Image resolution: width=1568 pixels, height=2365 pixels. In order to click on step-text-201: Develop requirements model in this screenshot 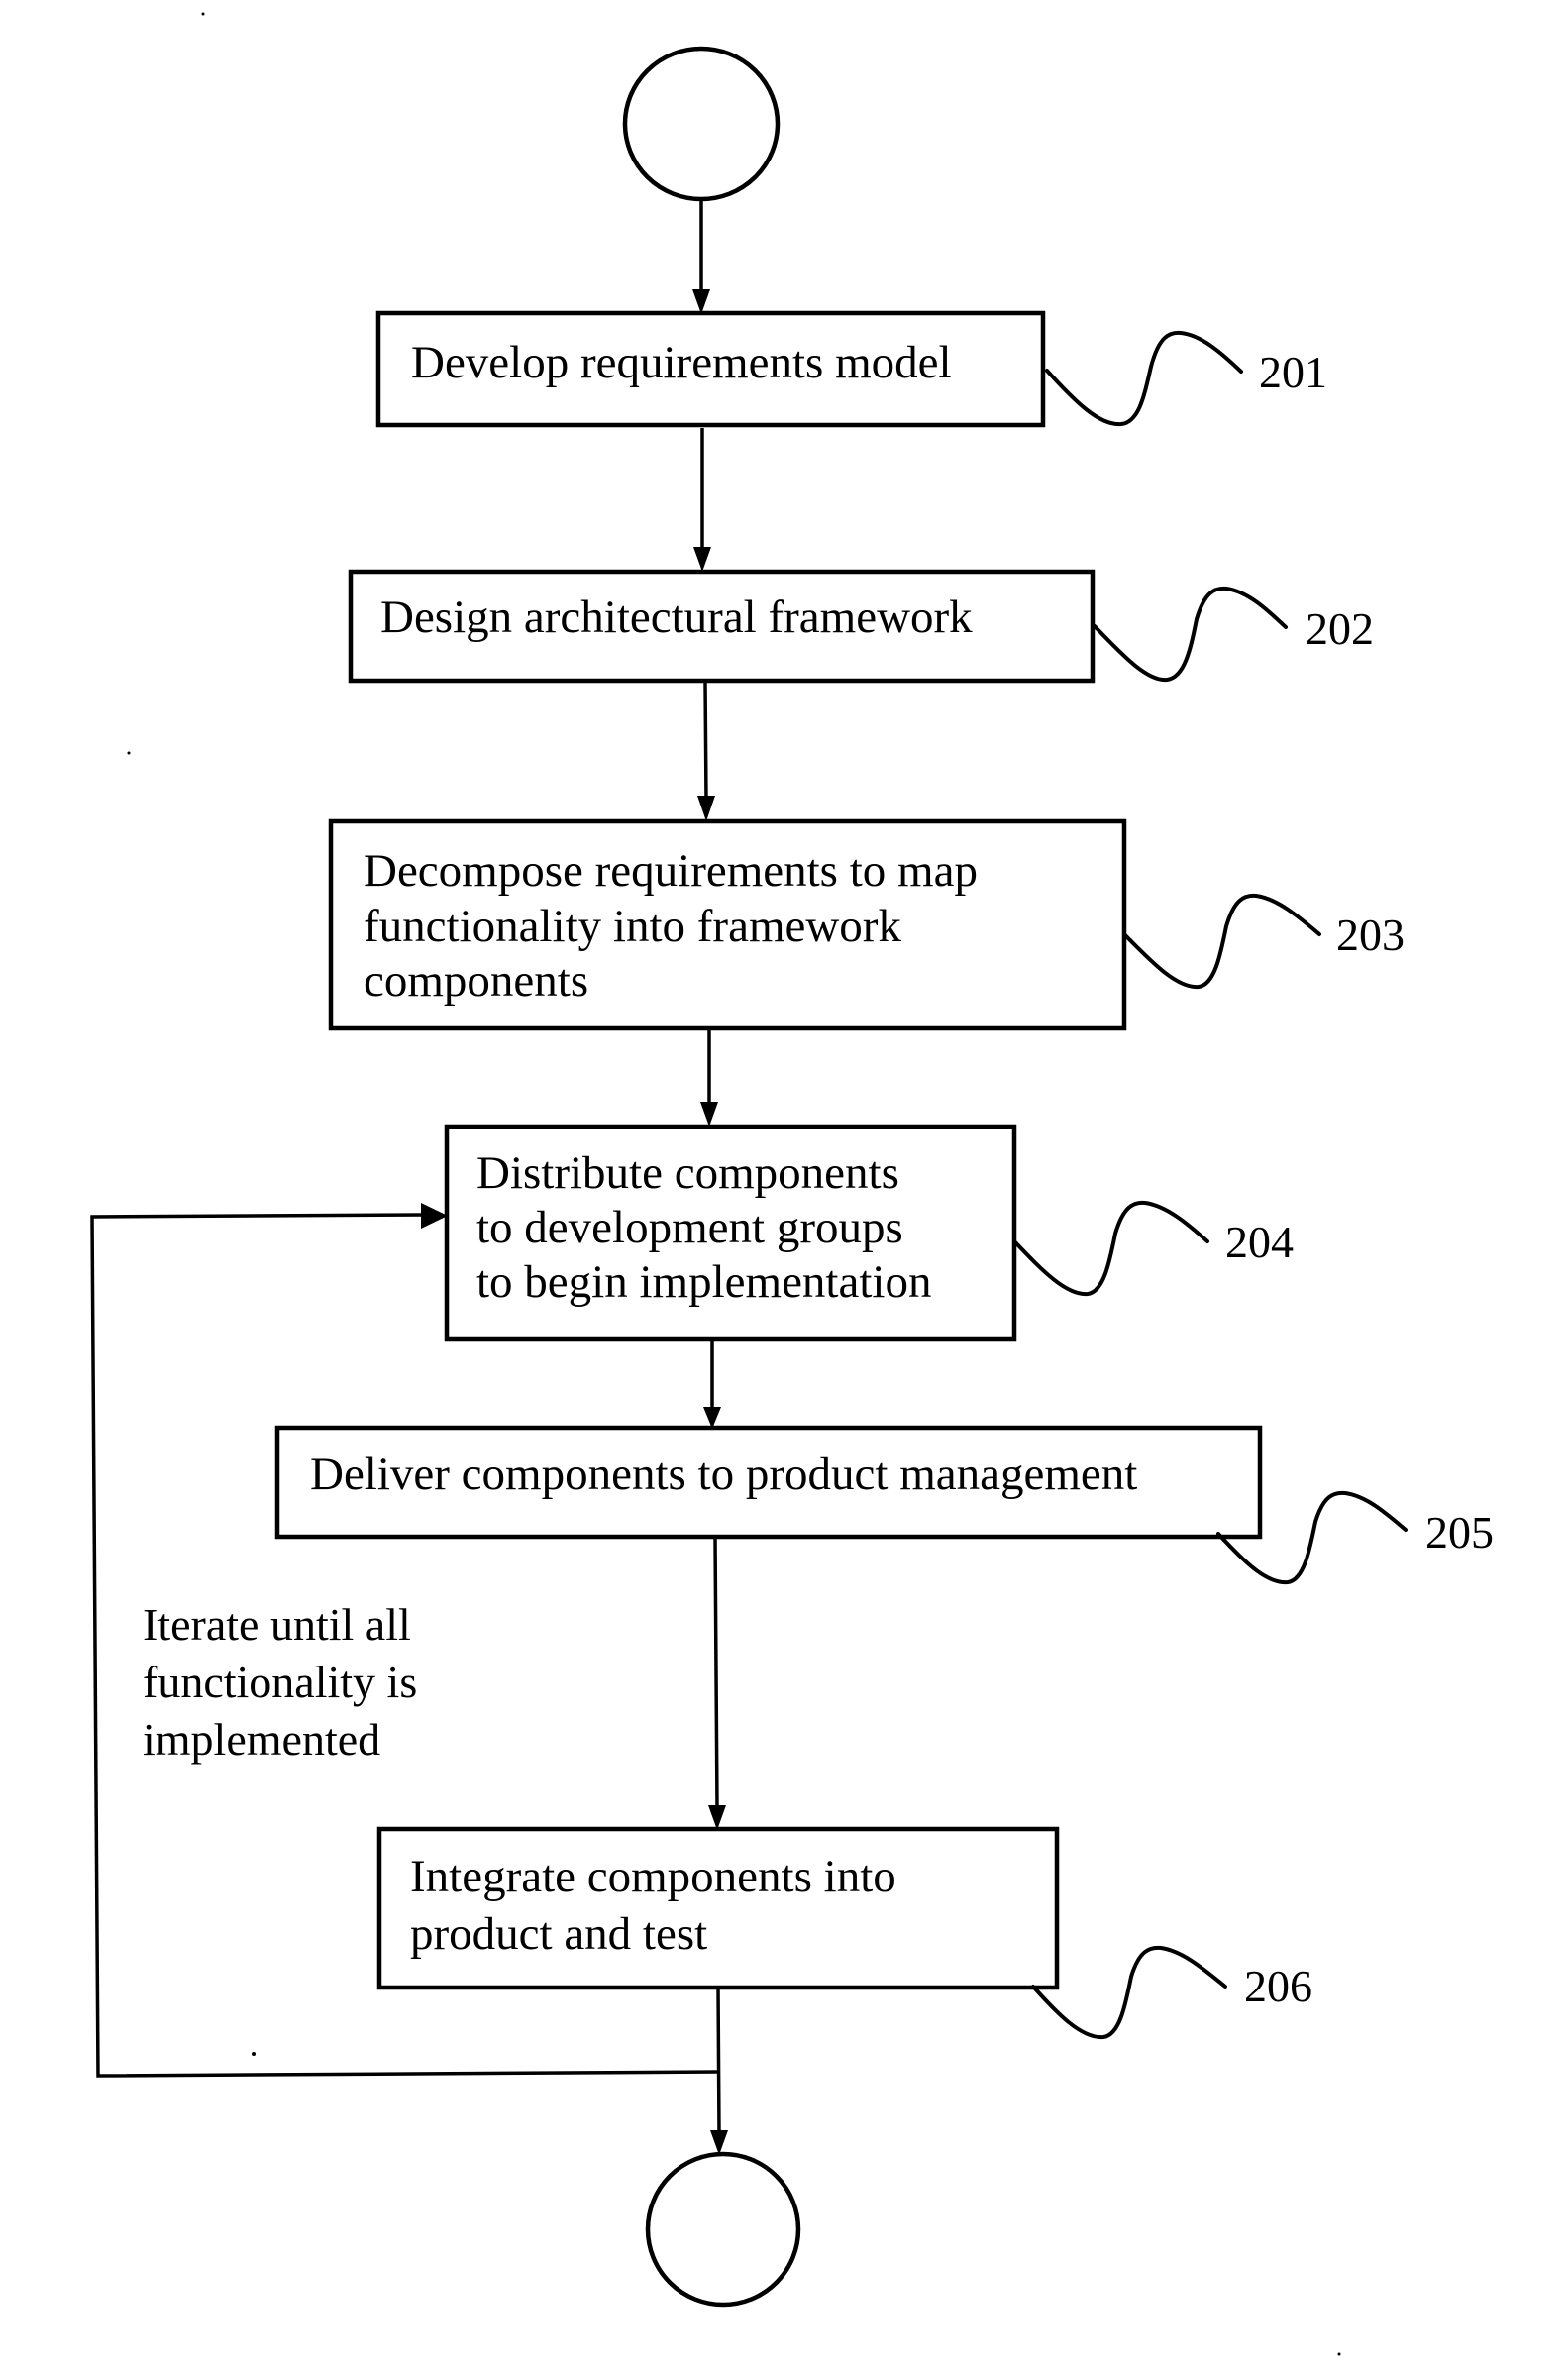, I will do `click(682, 362)`.